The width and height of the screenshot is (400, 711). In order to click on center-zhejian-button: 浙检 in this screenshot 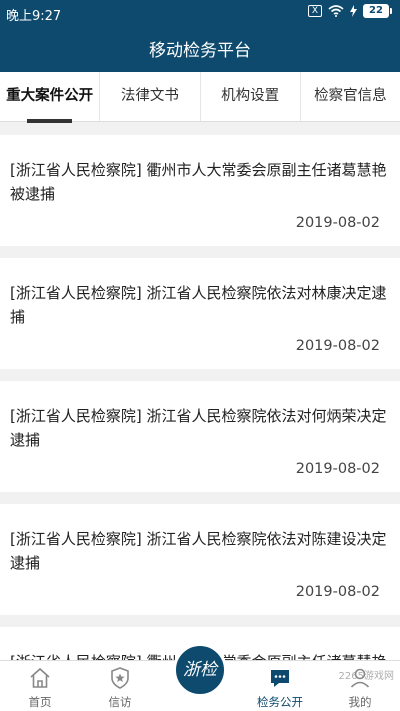, I will do `click(200, 670)`.